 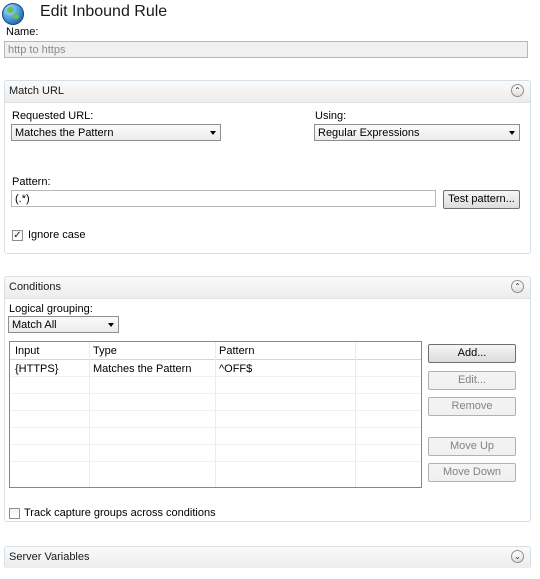 What do you see at coordinates (27, 351) in the screenshot?
I see `column-header-input: Input` at bounding box center [27, 351].